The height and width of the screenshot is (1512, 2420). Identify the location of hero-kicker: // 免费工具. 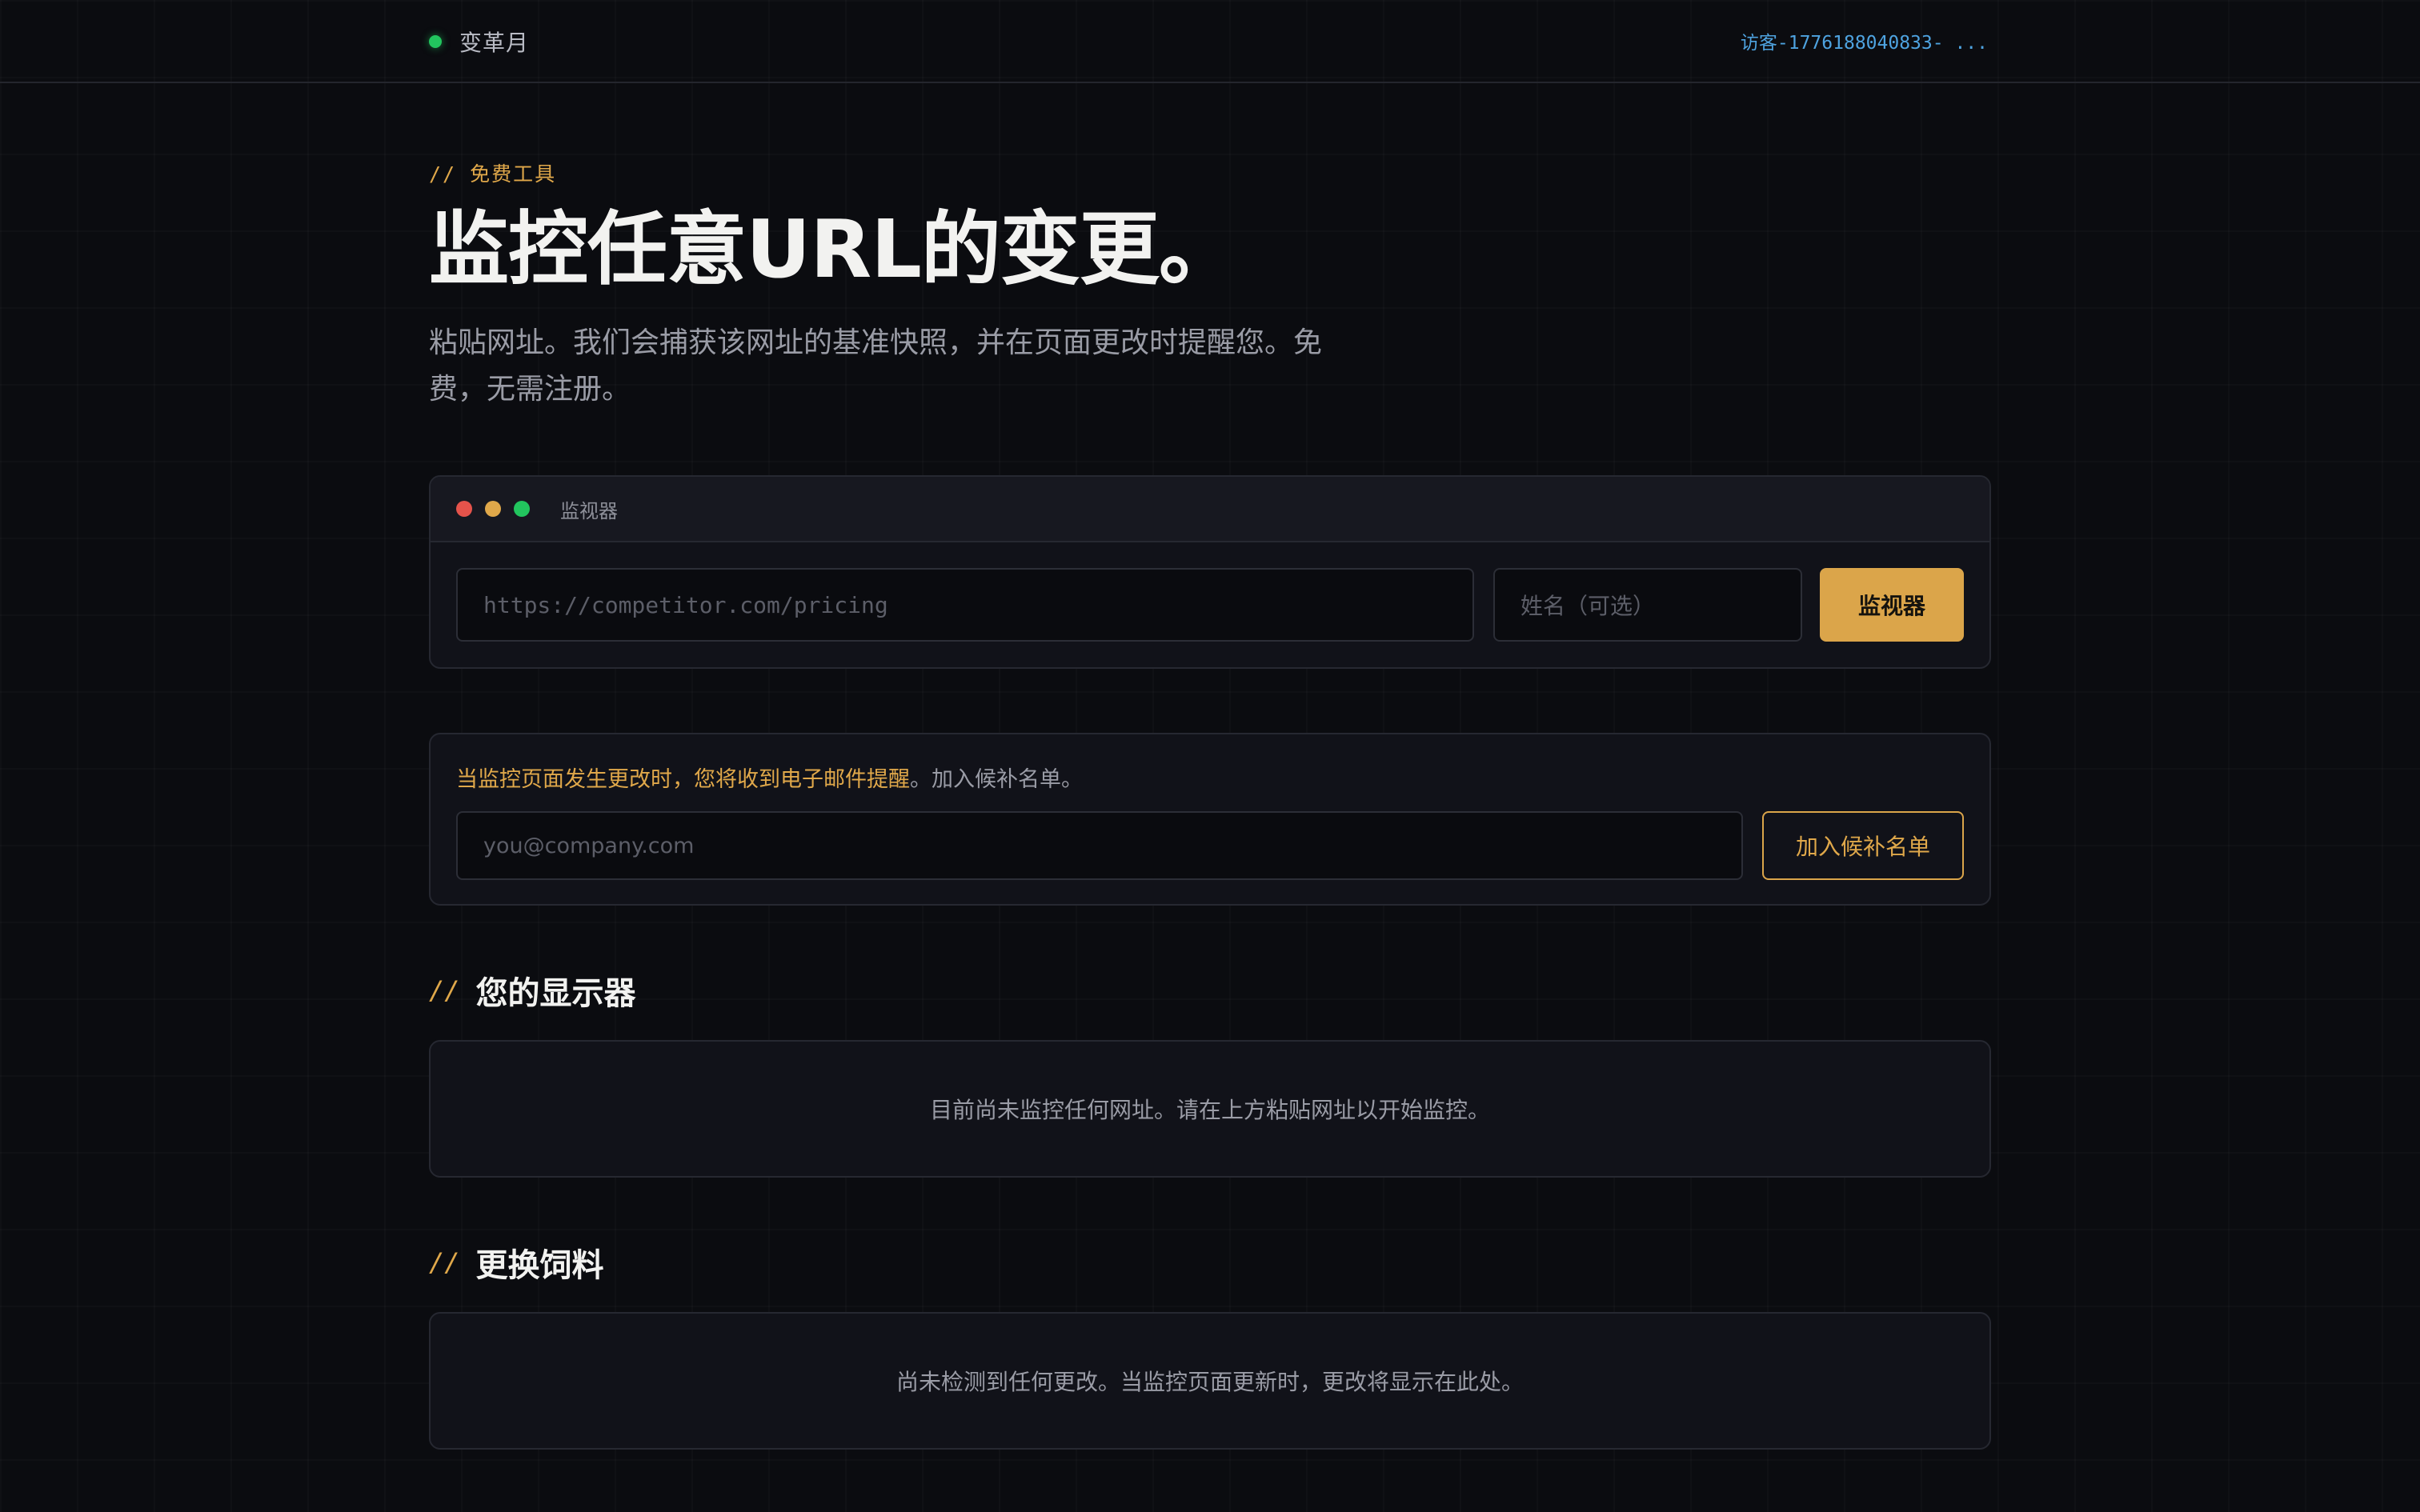
(493, 174).